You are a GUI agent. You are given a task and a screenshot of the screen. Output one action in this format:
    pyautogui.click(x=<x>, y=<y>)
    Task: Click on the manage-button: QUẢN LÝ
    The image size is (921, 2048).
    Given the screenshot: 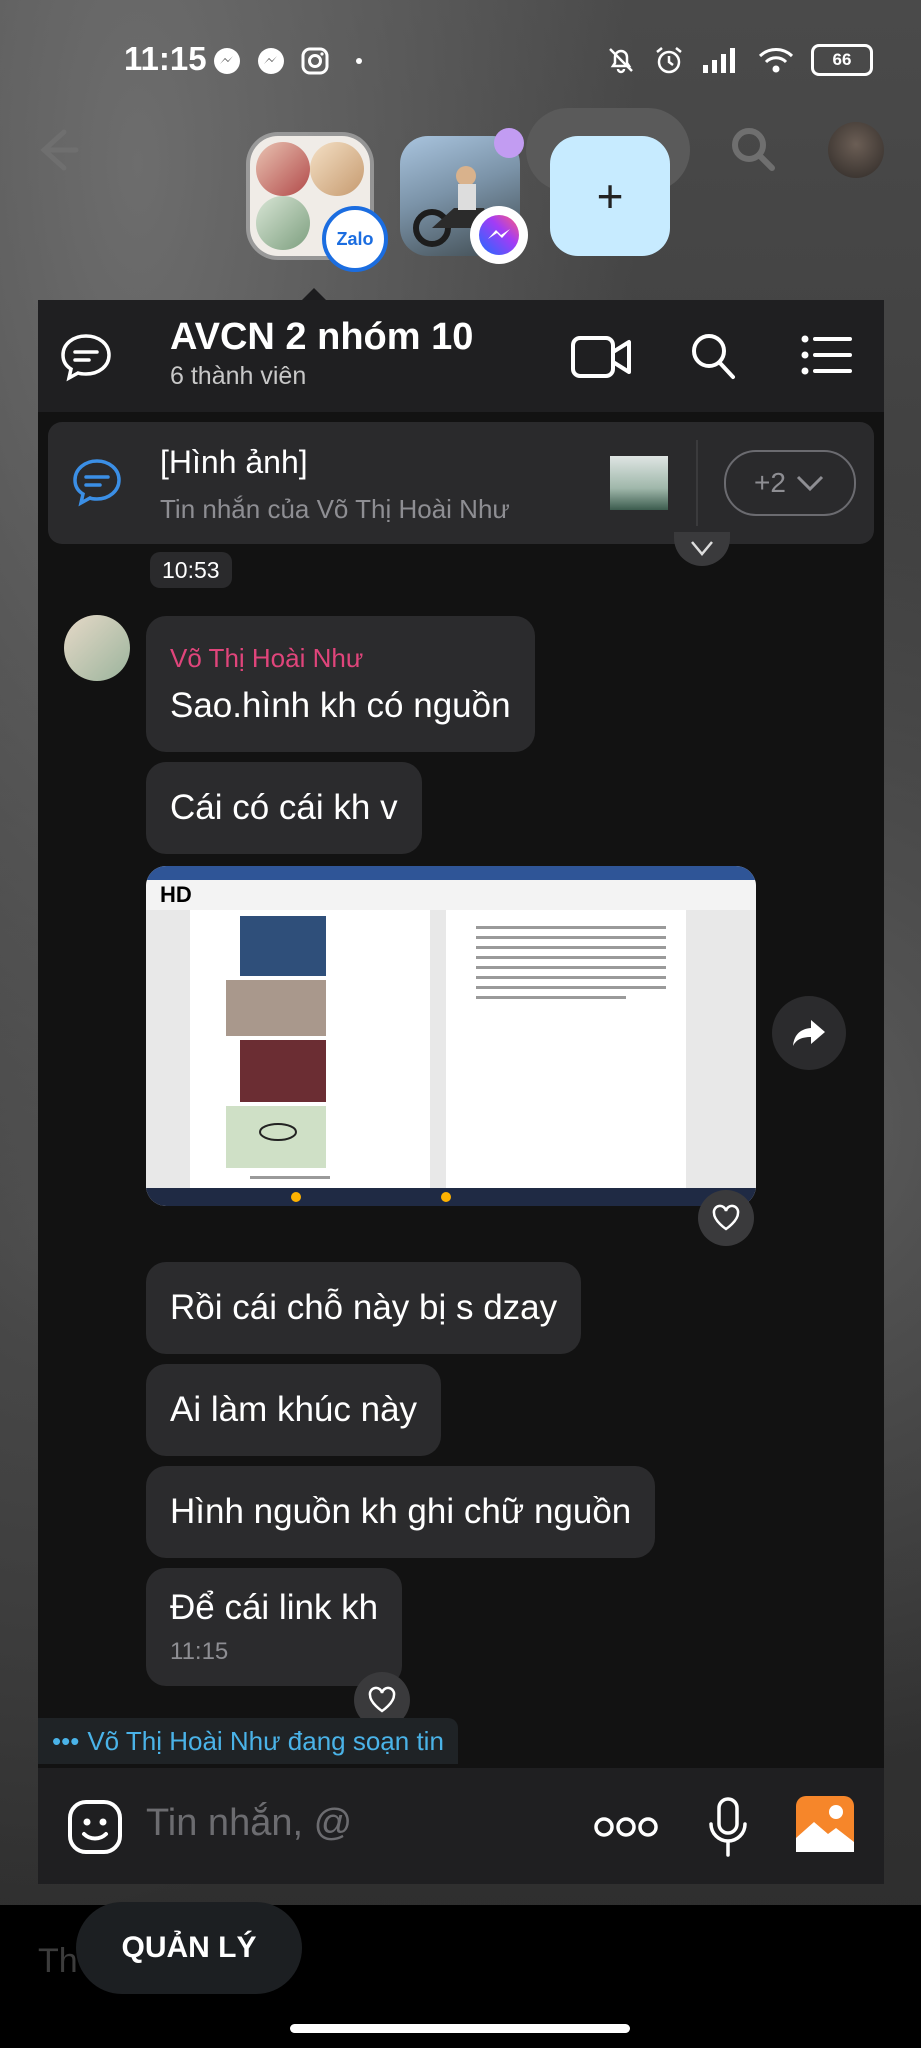 What is the action you would take?
    pyautogui.click(x=189, y=1948)
    